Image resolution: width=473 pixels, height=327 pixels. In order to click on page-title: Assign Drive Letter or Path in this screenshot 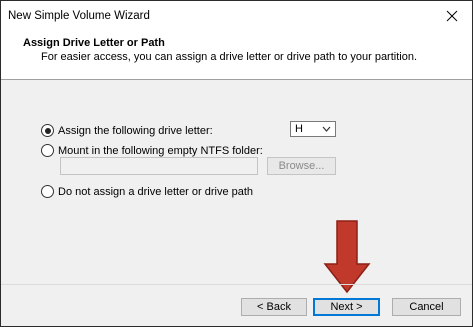, I will do `click(94, 43)`.